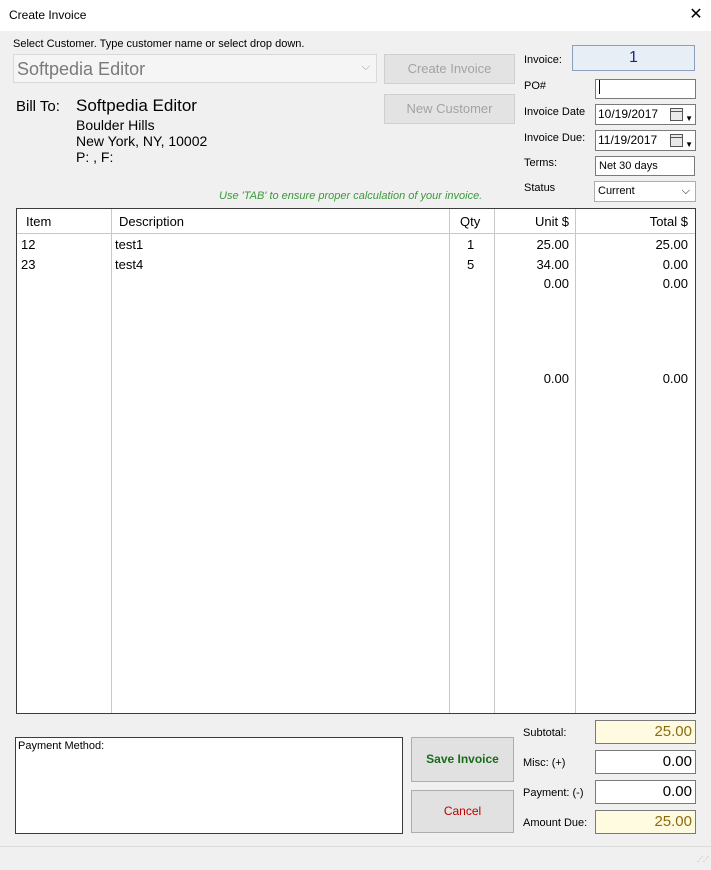 The width and height of the screenshot is (711, 870). I want to click on invoice-number-label: Invoice:, so click(543, 60).